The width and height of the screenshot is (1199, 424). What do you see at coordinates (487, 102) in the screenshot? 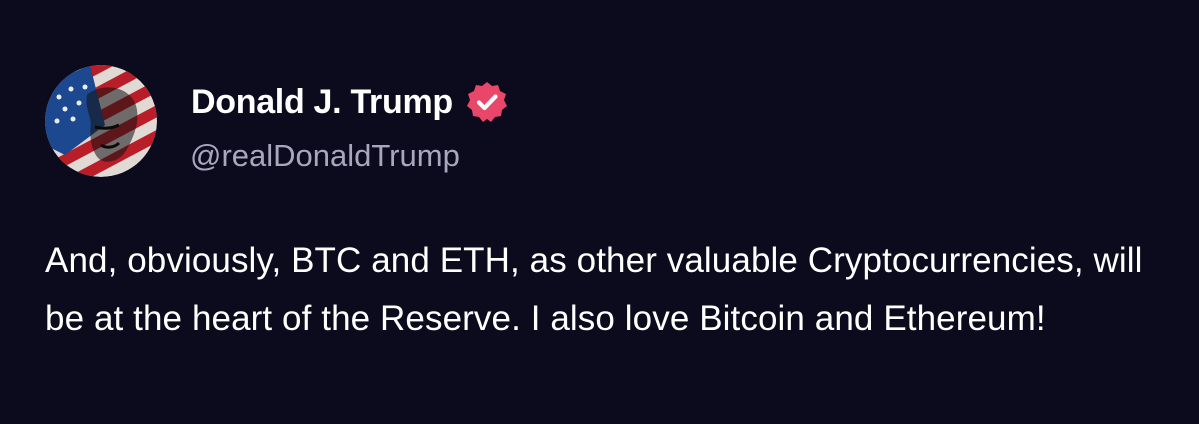
I see `verified-badge-icon` at bounding box center [487, 102].